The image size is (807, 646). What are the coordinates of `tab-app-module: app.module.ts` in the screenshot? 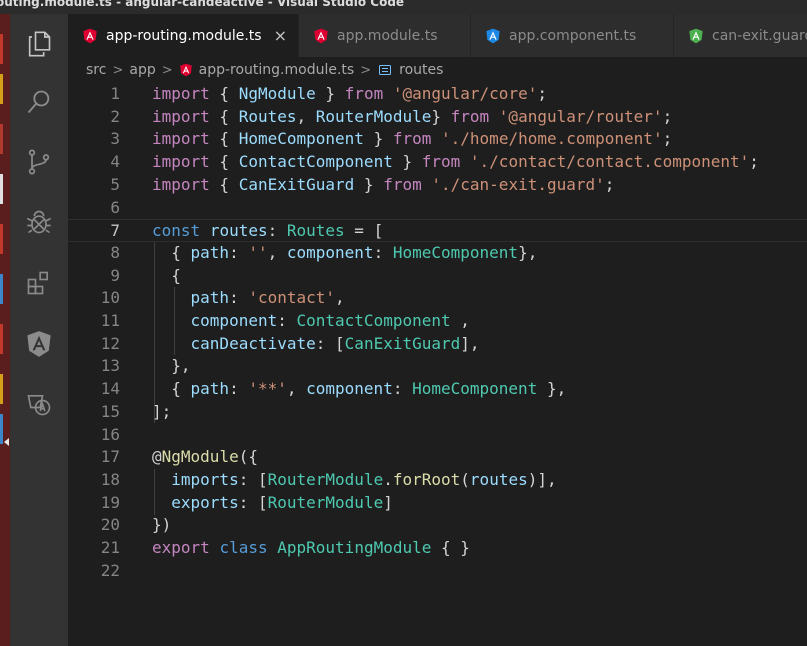 It's located at (385, 35).